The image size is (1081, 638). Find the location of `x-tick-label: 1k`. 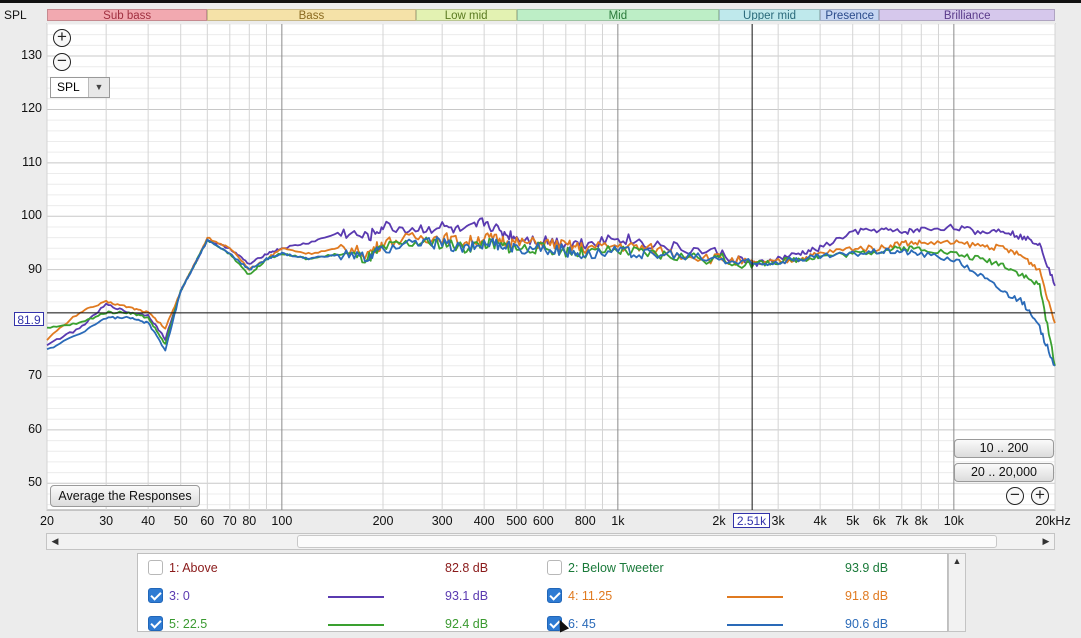

x-tick-label: 1k is located at coordinates (618, 521).